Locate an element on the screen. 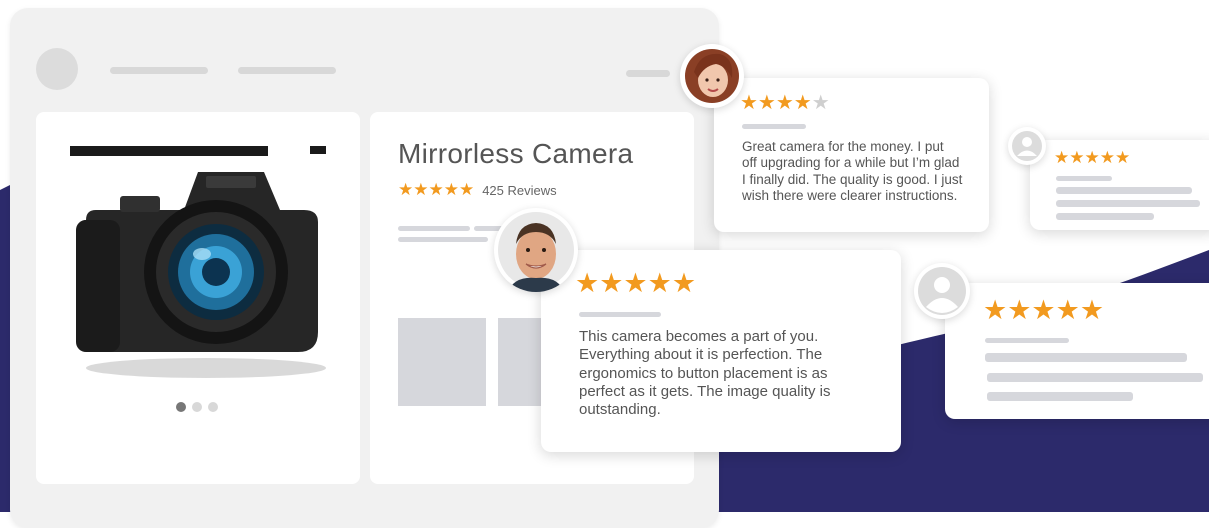 This screenshot has height=528, width=1209. avatar-placeholder is located at coordinates (57, 69).